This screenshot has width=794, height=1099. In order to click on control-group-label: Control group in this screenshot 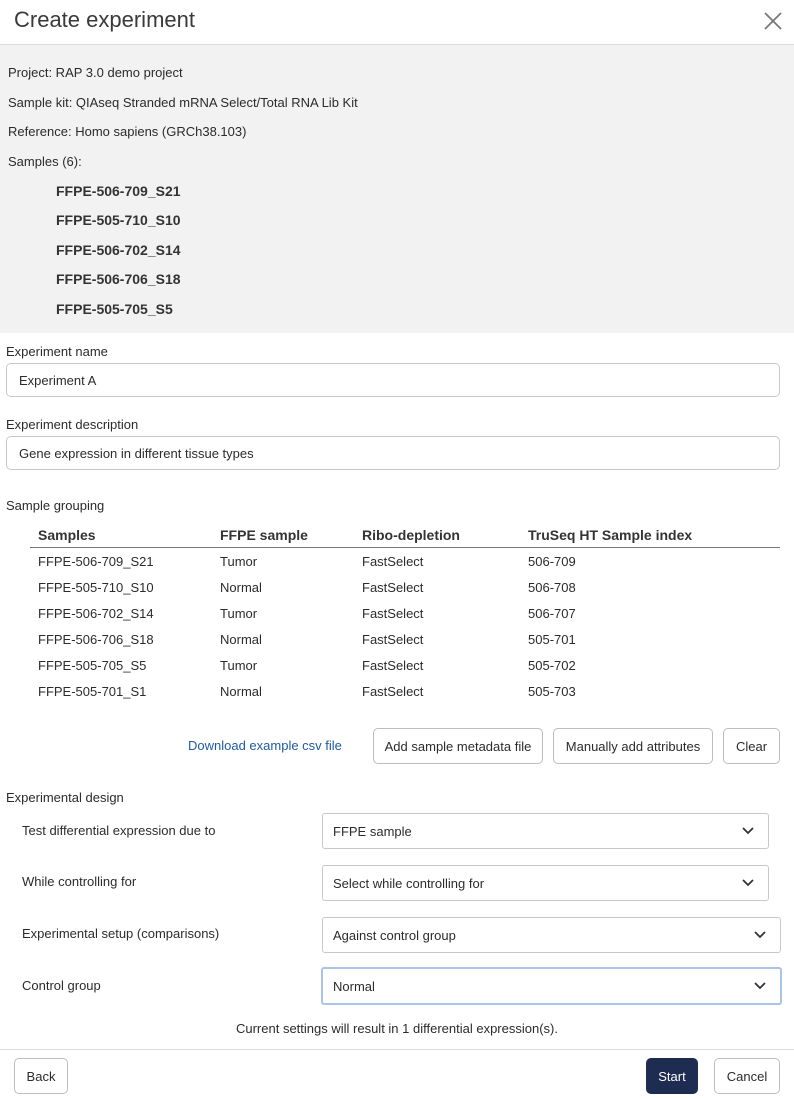, I will do `click(61, 985)`.